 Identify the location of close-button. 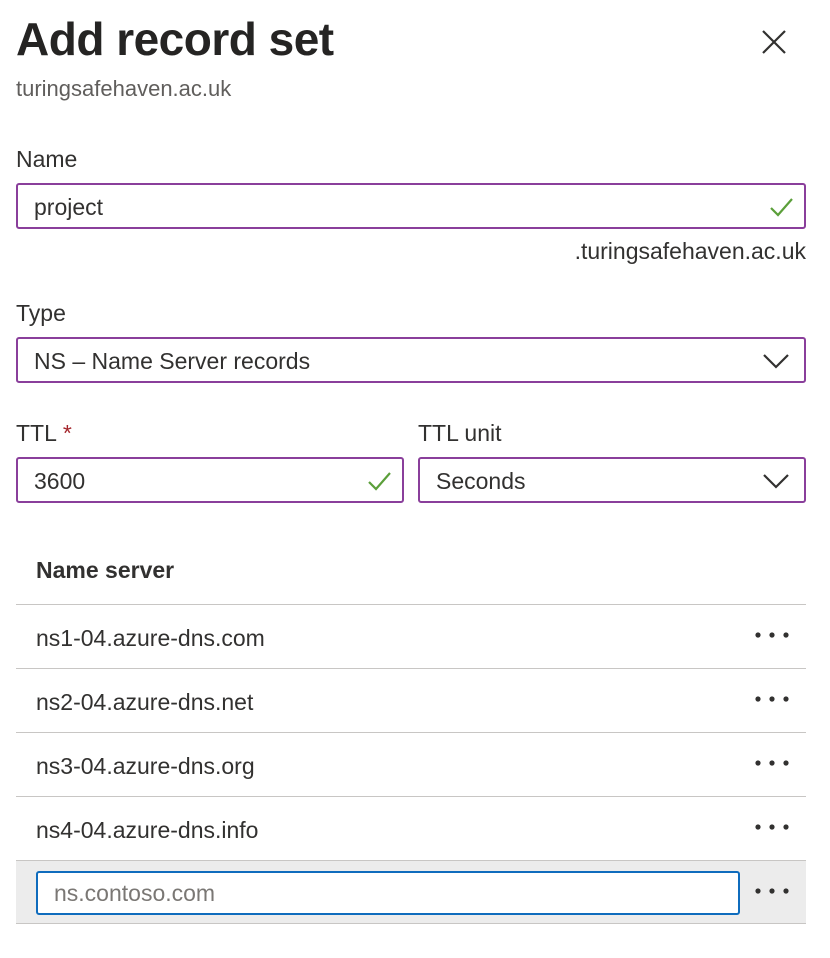
(774, 42).